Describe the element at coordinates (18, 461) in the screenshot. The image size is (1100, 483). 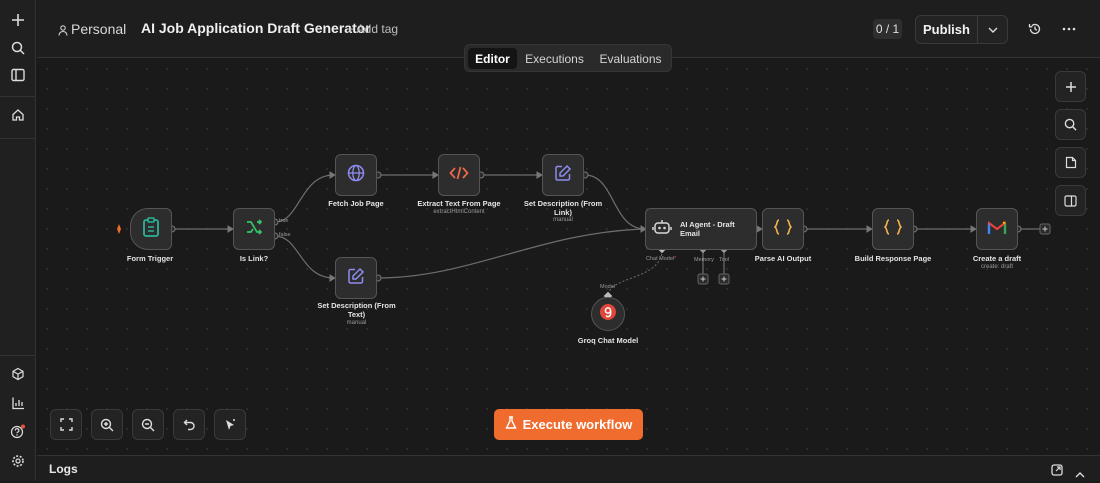
I see `settings-gear-icon` at that location.